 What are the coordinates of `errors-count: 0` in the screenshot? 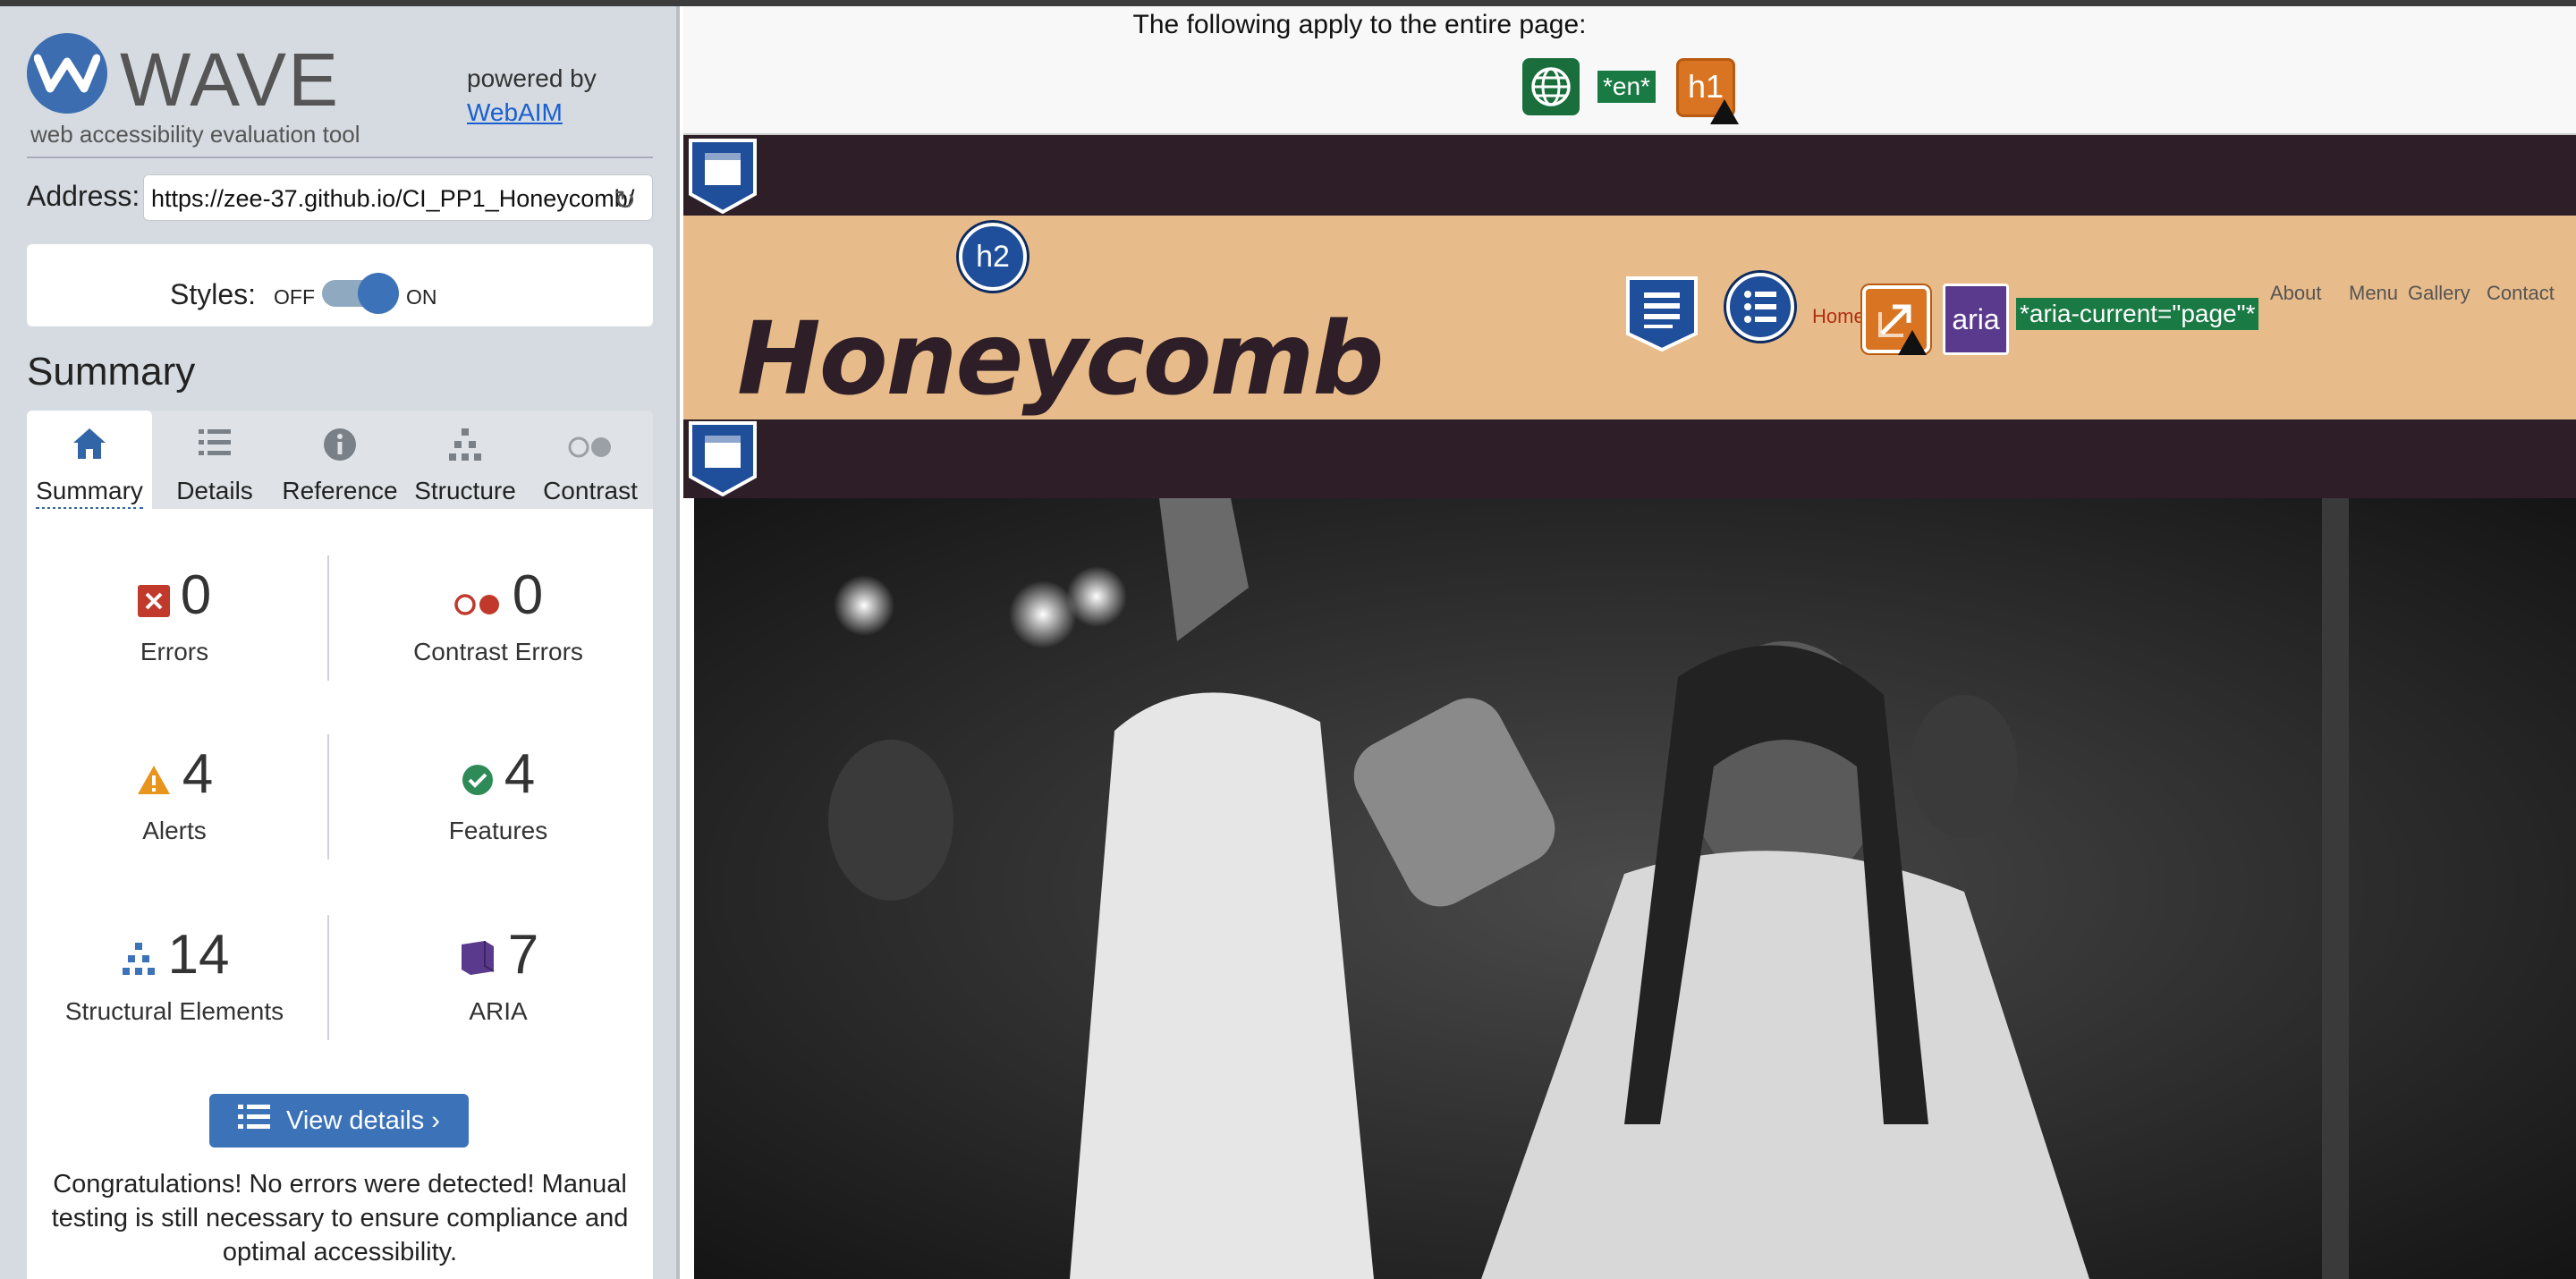 It's located at (196, 595).